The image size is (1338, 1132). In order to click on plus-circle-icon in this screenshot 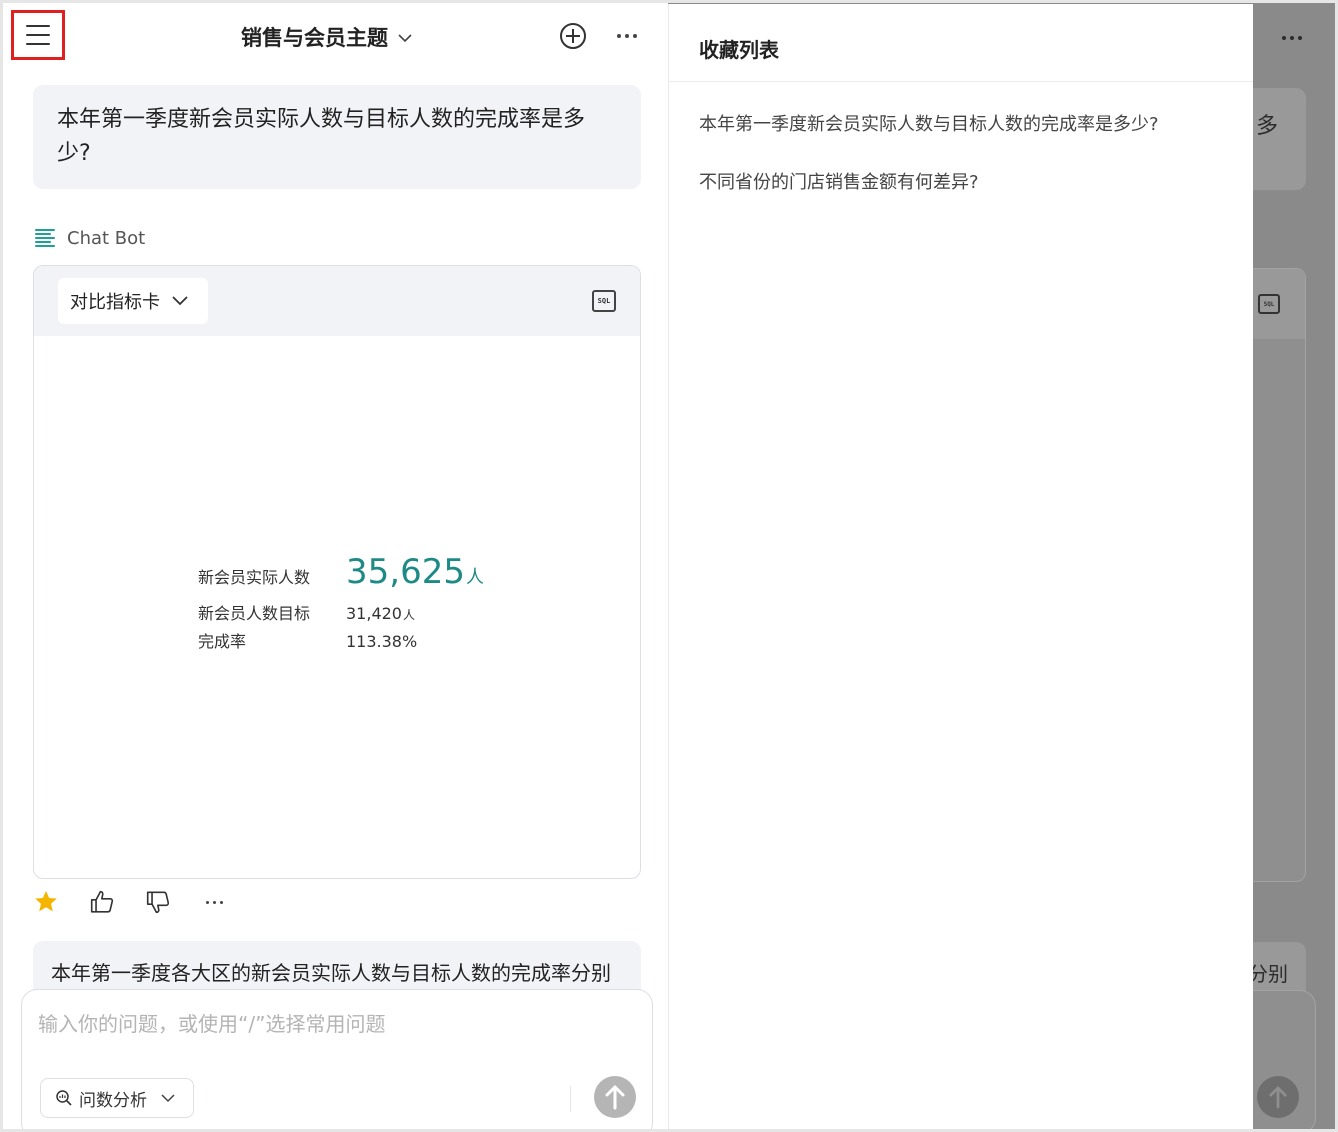, I will do `click(573, 36)`.